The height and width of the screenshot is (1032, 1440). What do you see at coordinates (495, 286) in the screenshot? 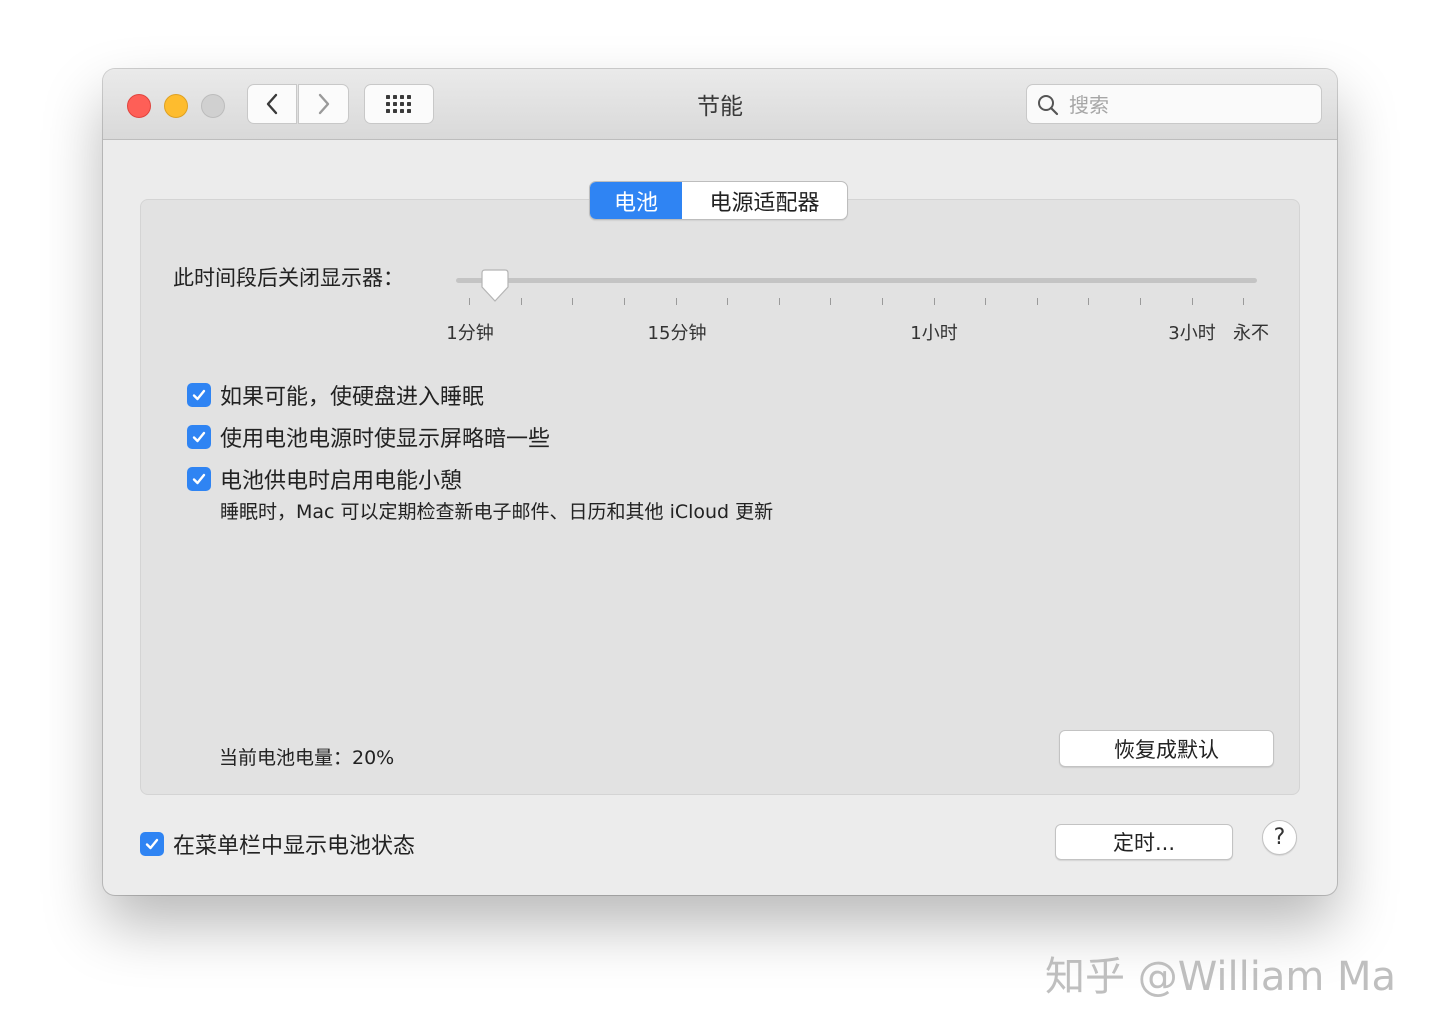
I see `display-sleep-slider-thumb` at bounding box center [495, 286].